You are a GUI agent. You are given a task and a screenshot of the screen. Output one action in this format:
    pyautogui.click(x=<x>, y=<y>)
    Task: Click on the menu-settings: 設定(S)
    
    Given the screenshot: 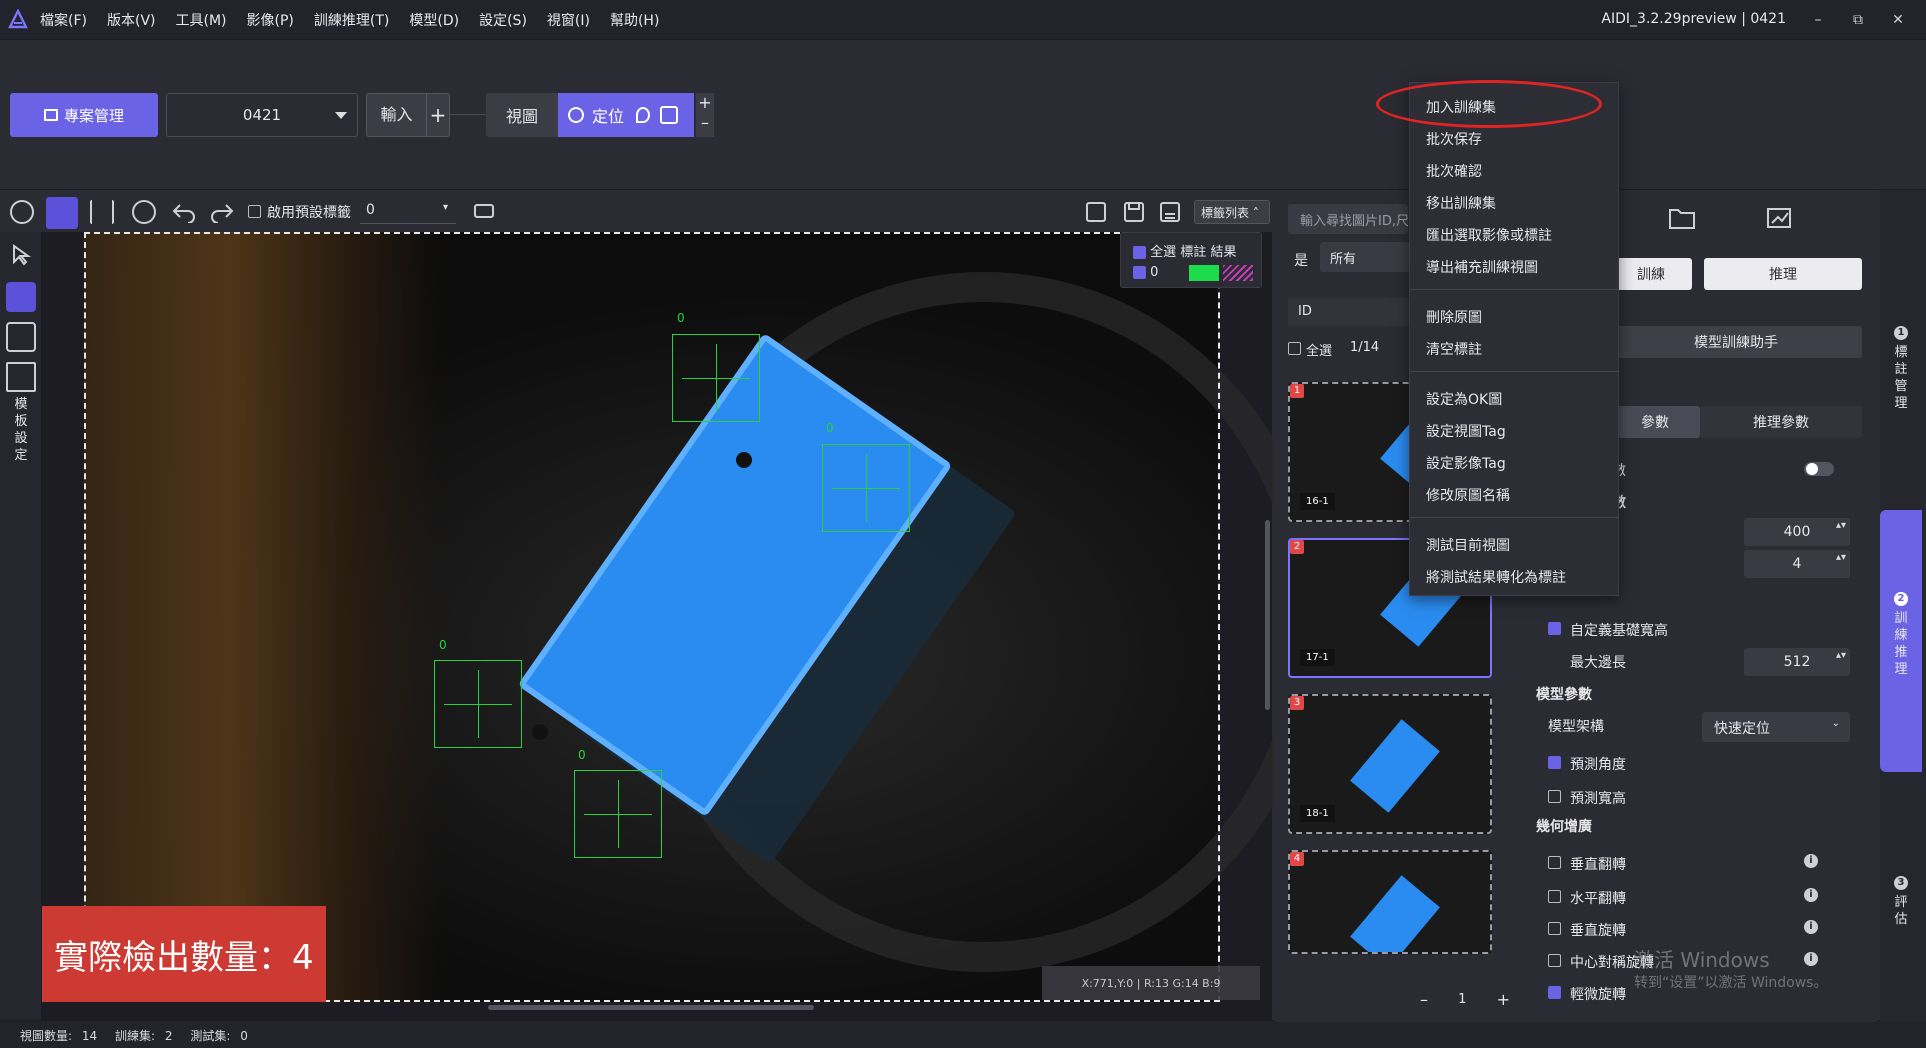 What is the action you would take?
    pyautogui.click(x=503, y=20)
    